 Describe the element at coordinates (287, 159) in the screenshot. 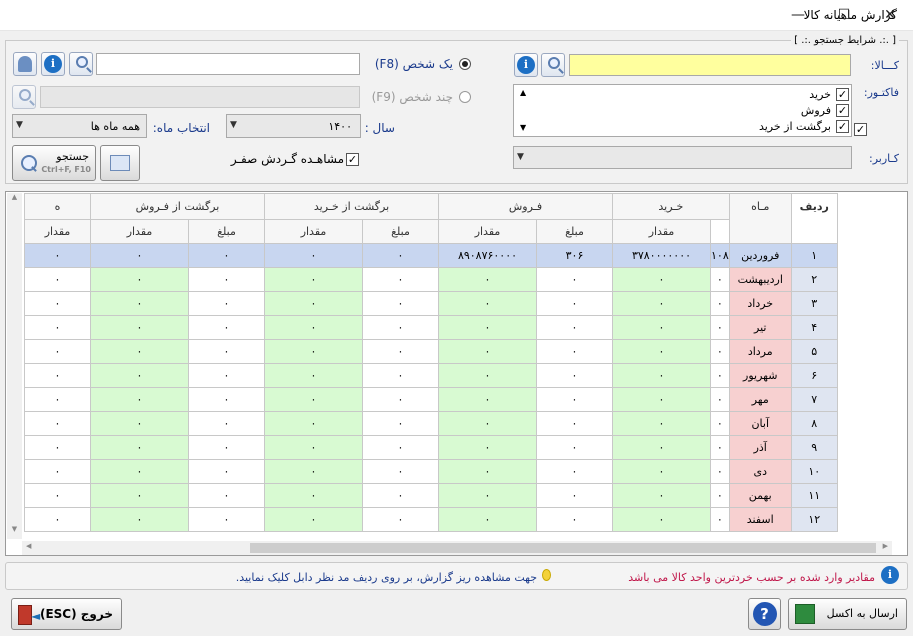

I see `zero-turnover-label: مشاهـده گـردش صفـر` at that location.